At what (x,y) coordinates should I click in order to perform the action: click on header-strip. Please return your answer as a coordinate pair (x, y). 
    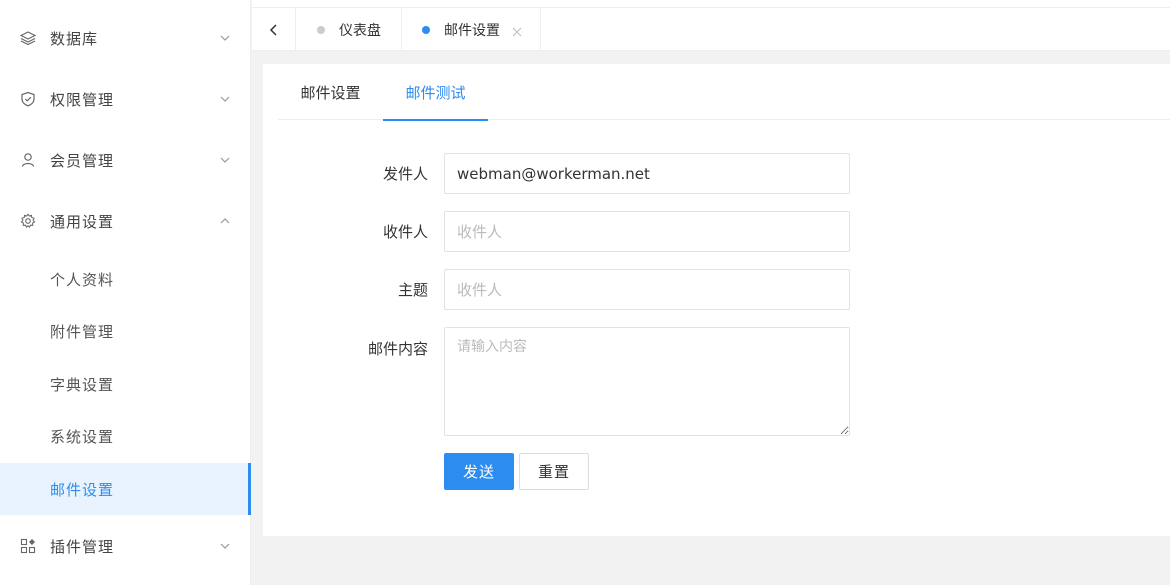
    Looking at the image, I should click on (711, 4).